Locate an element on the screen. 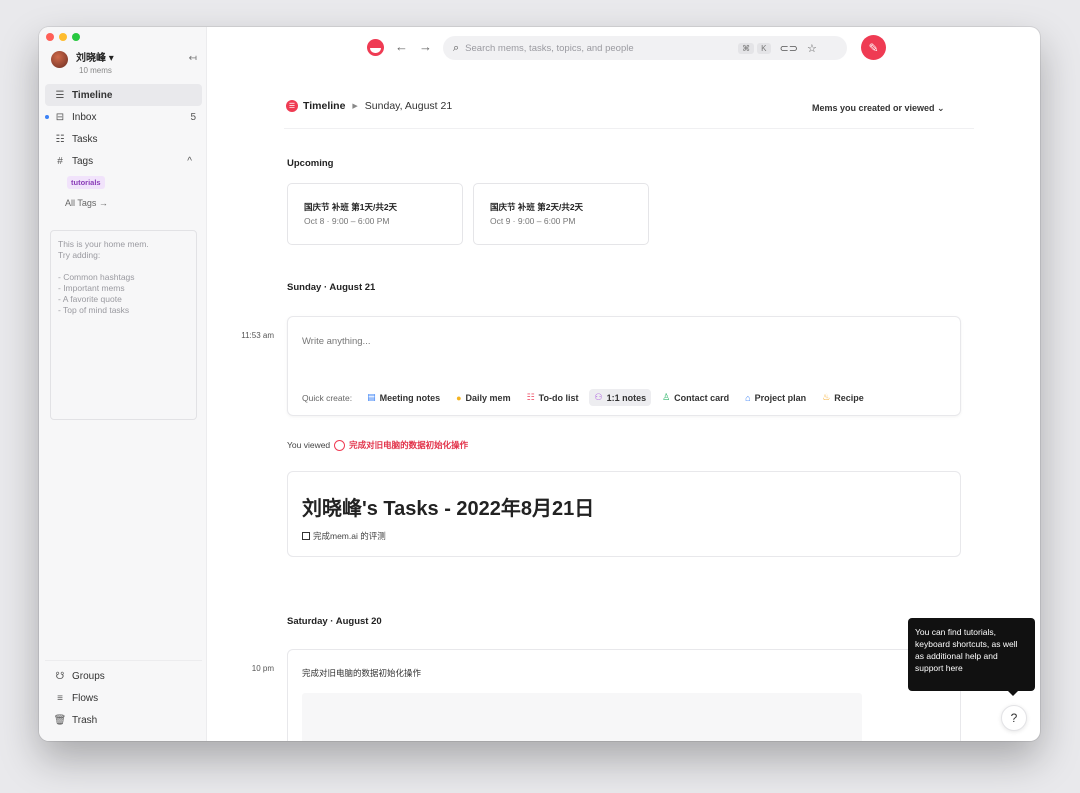 The image size is (1080, 793). quick-create-recipe: ♨ Recipe is located at coordinates (843, 397).